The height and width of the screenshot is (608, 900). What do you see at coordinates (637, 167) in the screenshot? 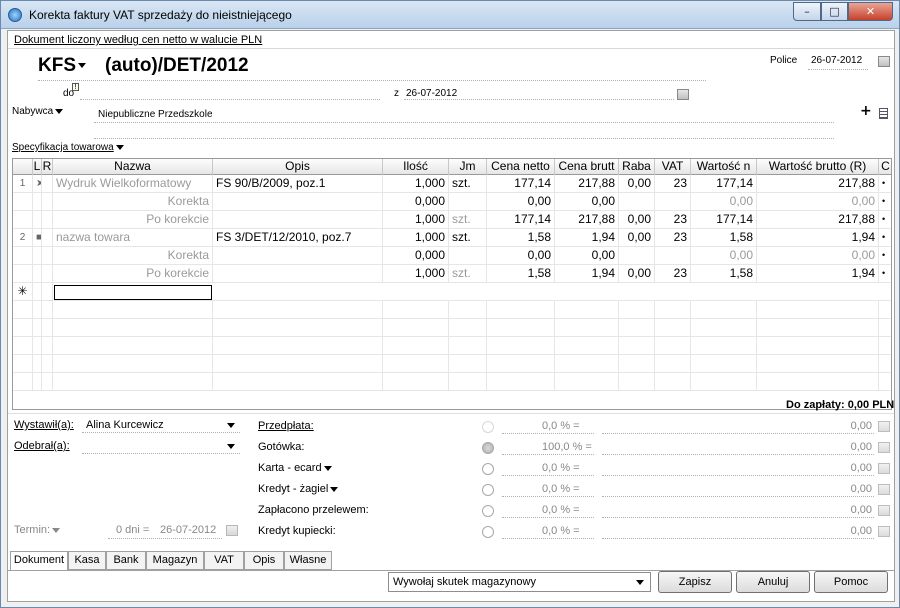
I see `col-rabat: Raba` at bounding box center [637, 167].